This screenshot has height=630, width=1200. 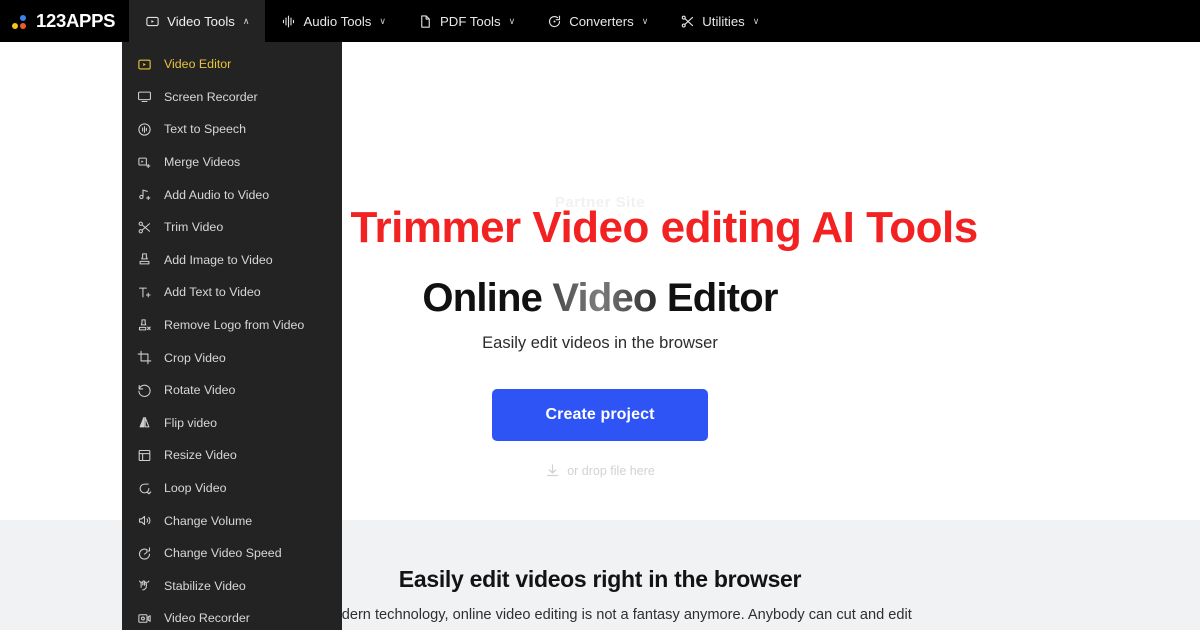 I want to click on nav-label: PDF Tools, so click(x=470, y=21).